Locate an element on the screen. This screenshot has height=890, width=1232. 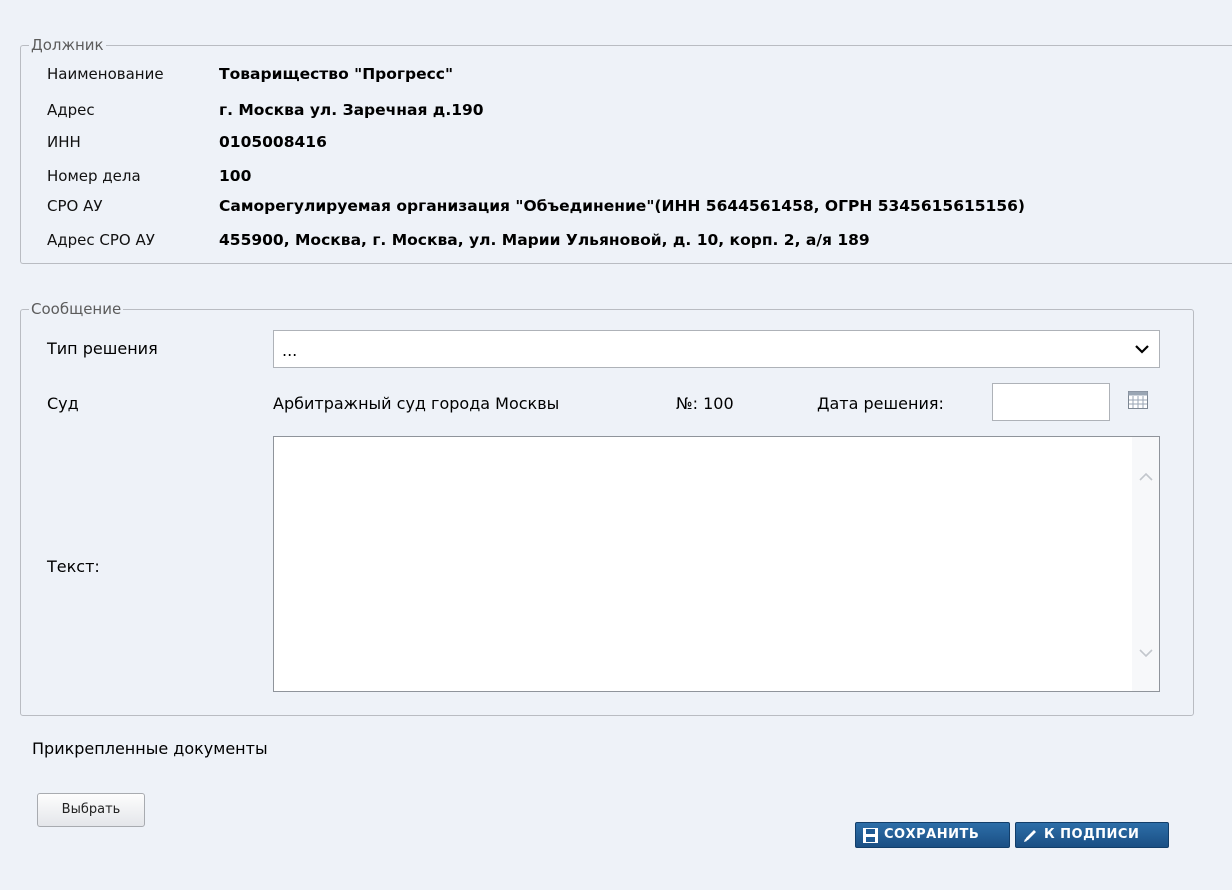
debtor-name-label: Наименование is located at coordinates (105, 74).